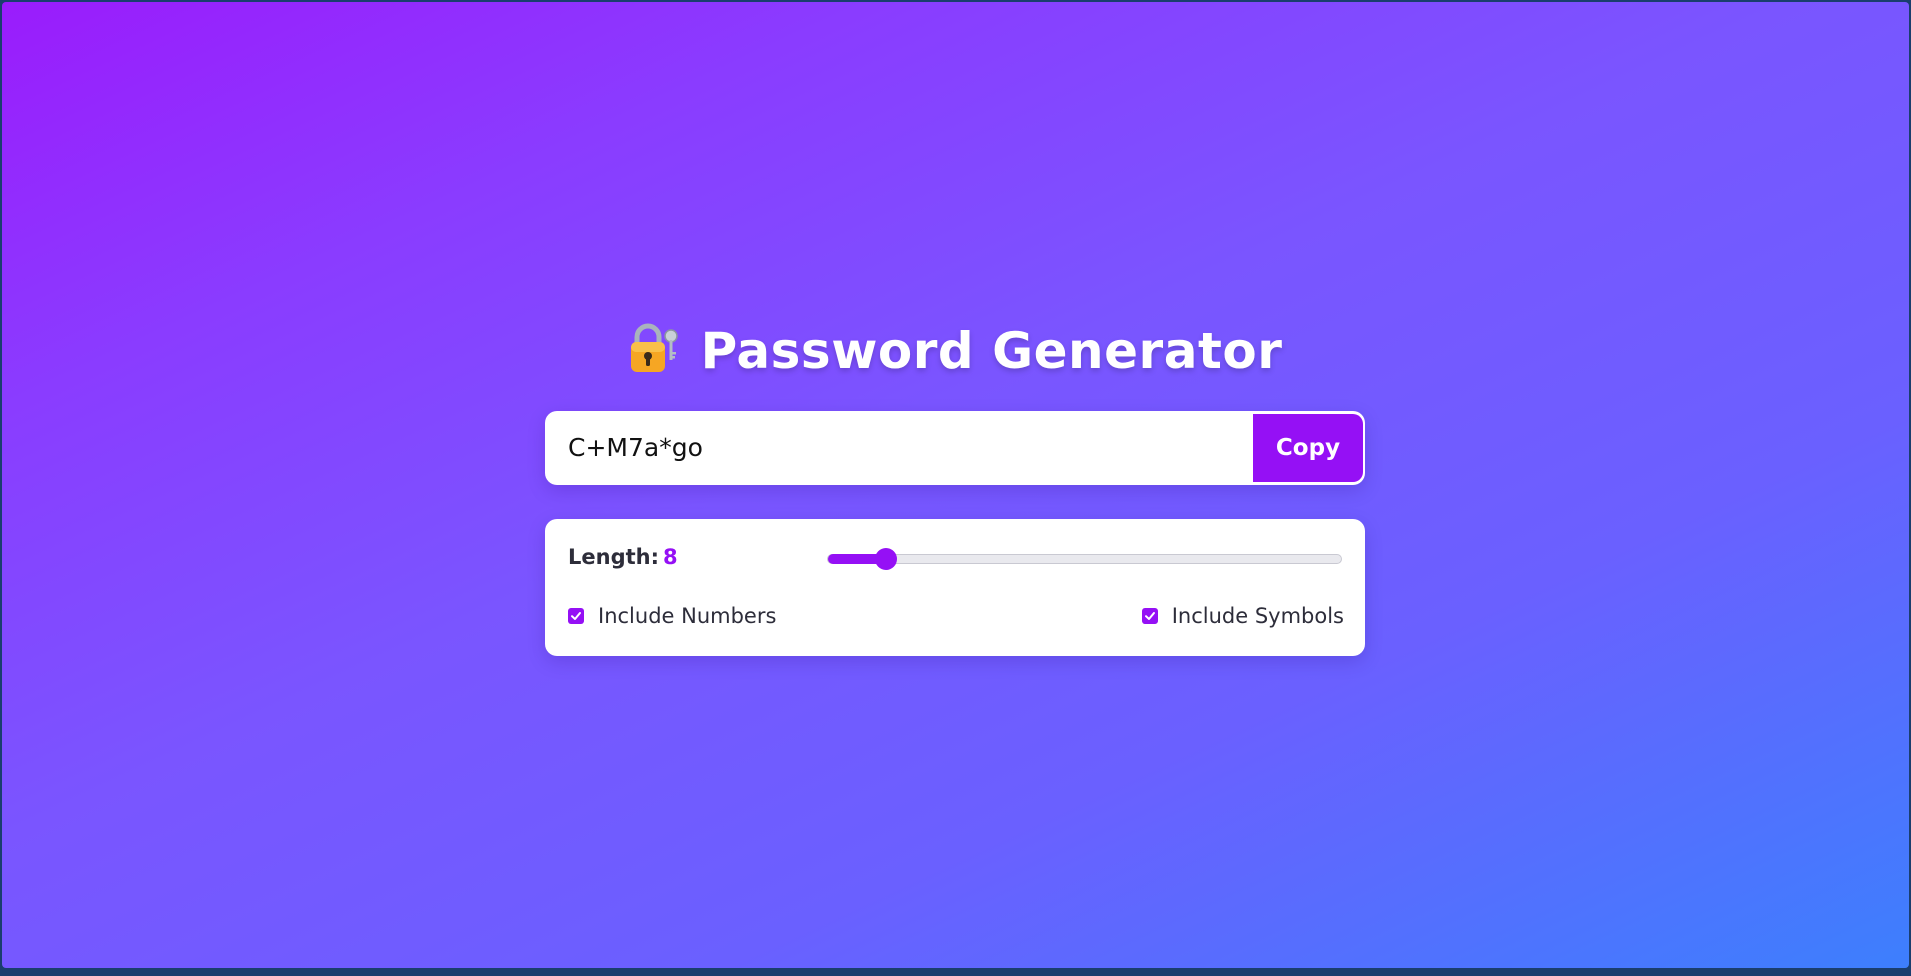  Describe the element at coordinates (955, 587) in the screenshot. I see `options-panel: Length: 8 Include Numbers Include Symbols` at that location.